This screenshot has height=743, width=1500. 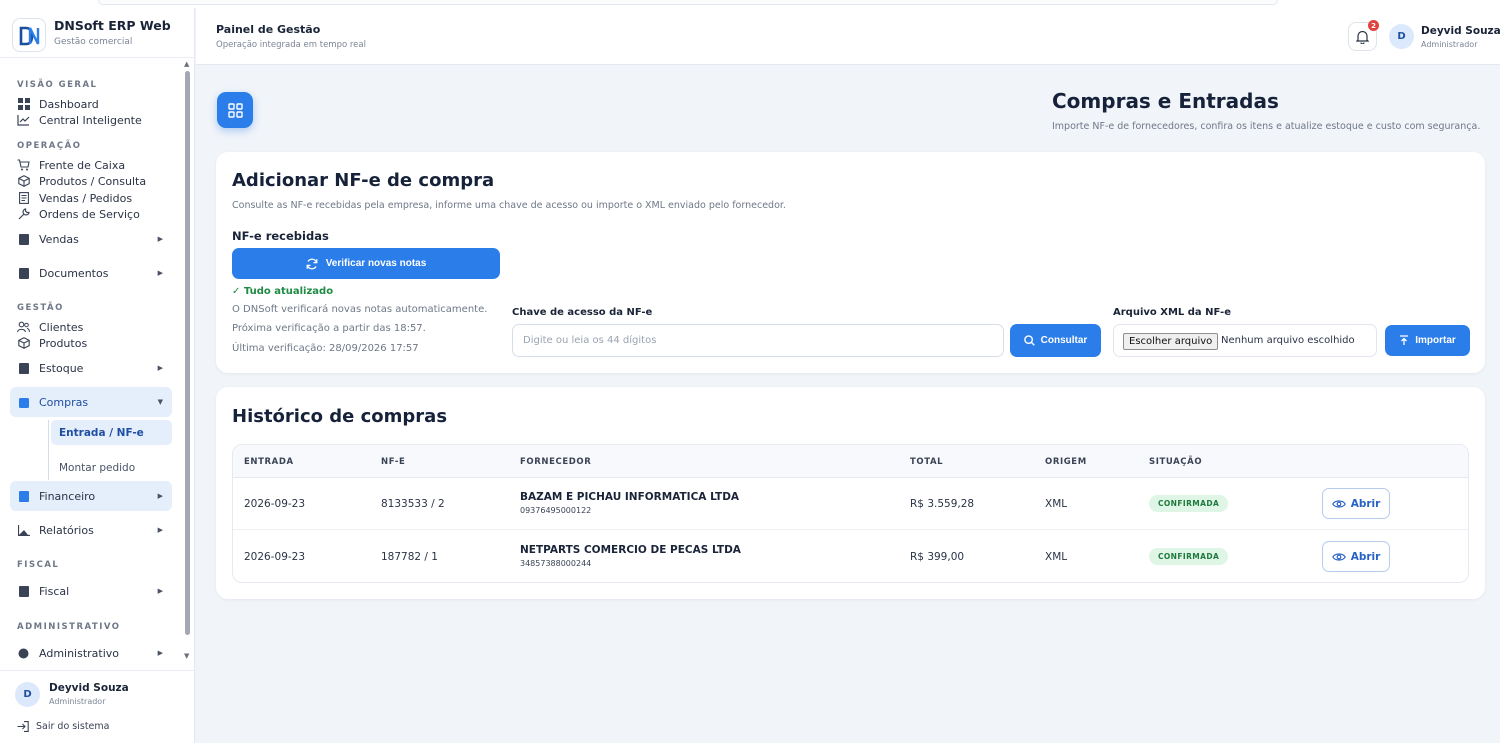 I want to click on sidebar-group-administrativo: Administrativo ▶, so click(x=91, y=652).